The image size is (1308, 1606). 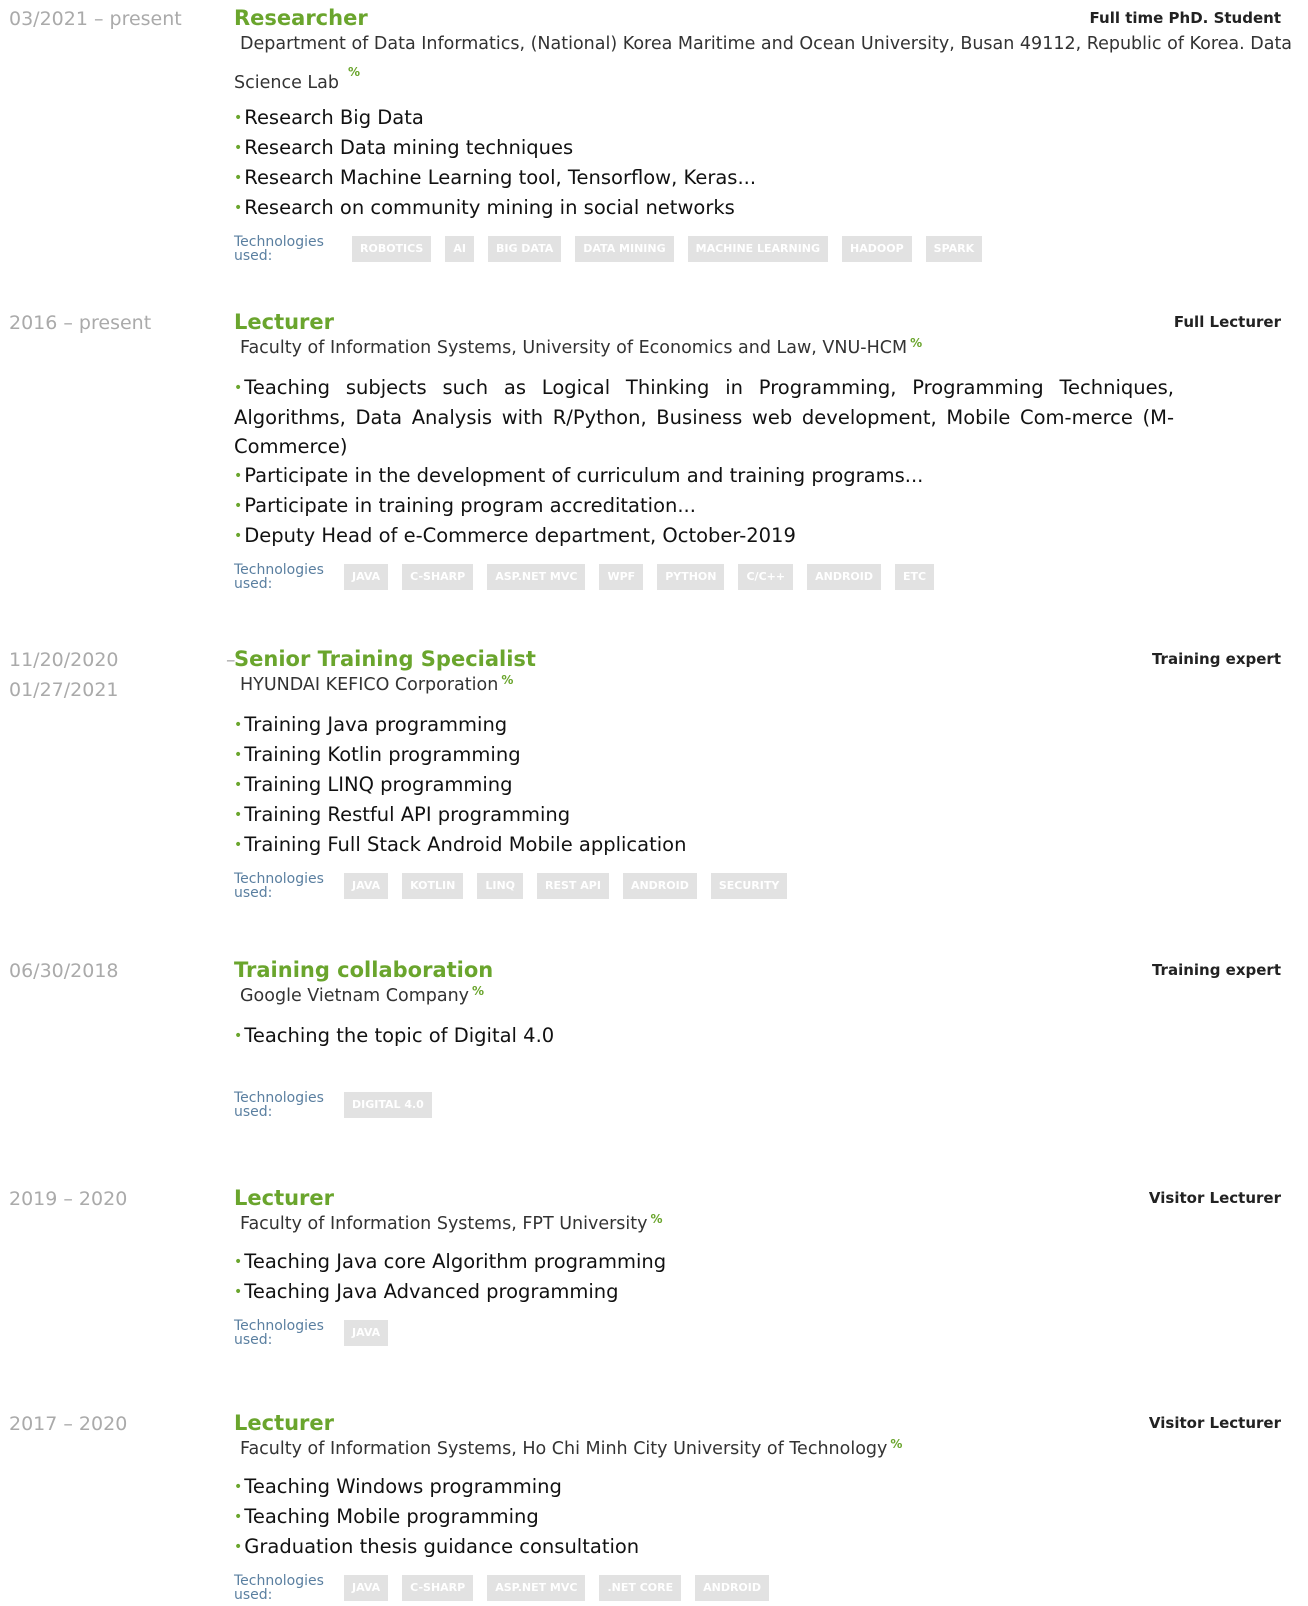 What do you see at coordinates (691, 577) in the screenshot?
I see `tech-tag: Python` at bounding box center [691, 577].